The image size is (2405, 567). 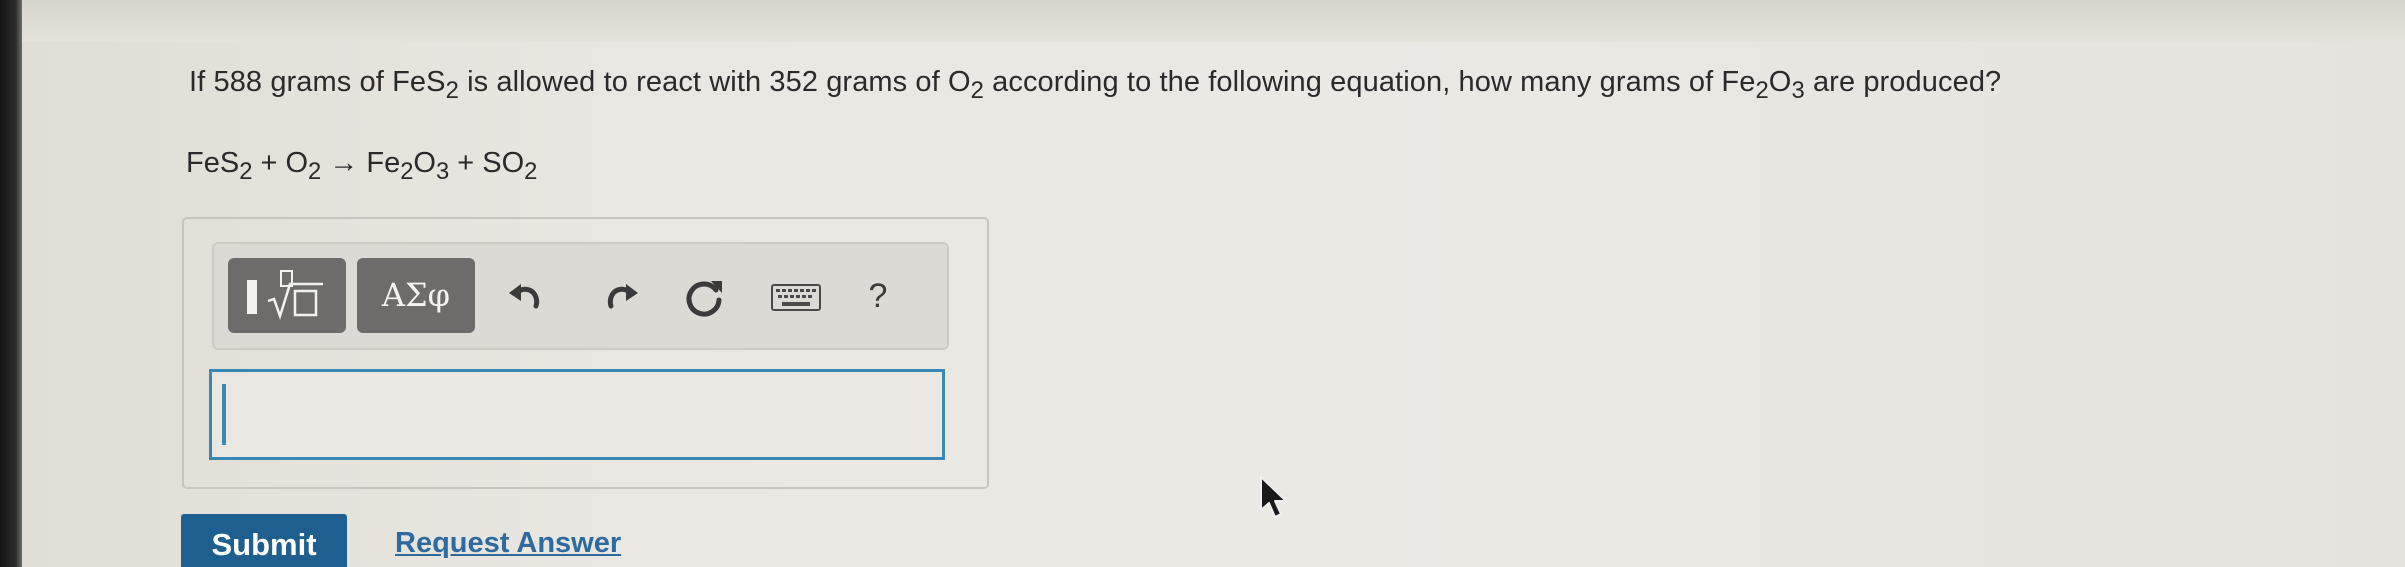 I want to click on redo-button, so click(x=620, y=296).